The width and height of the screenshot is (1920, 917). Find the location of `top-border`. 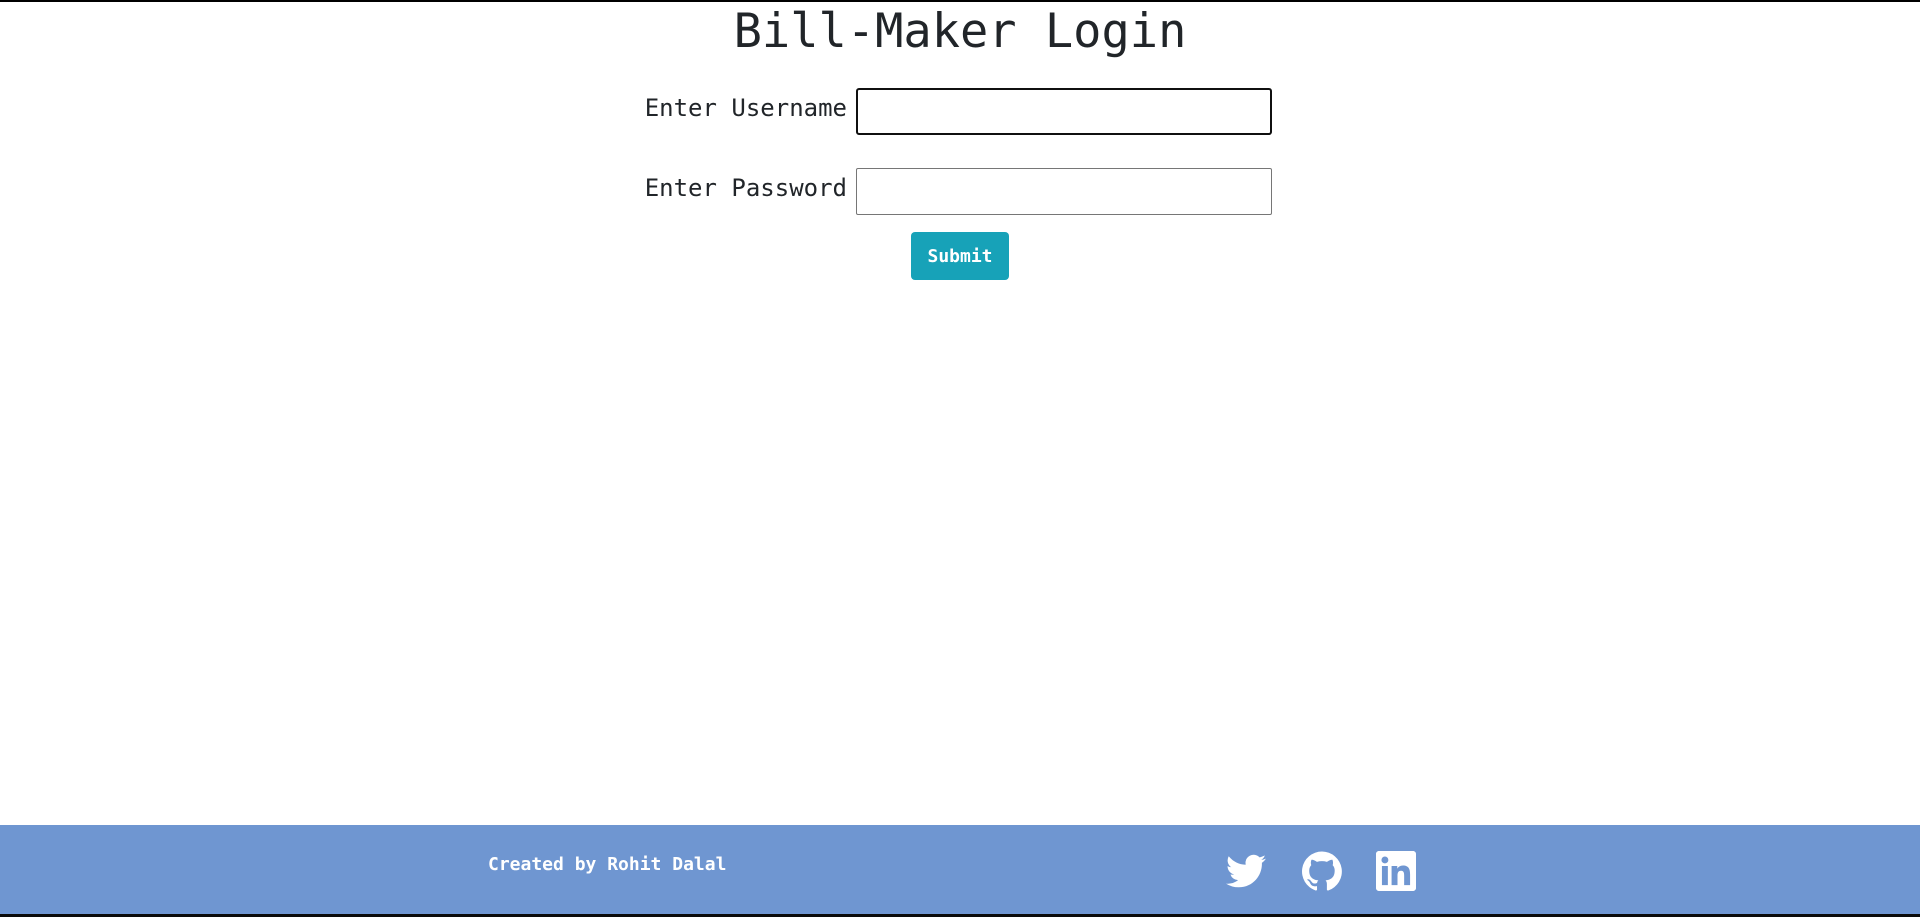

top-border is located at coordinates (960, 1).